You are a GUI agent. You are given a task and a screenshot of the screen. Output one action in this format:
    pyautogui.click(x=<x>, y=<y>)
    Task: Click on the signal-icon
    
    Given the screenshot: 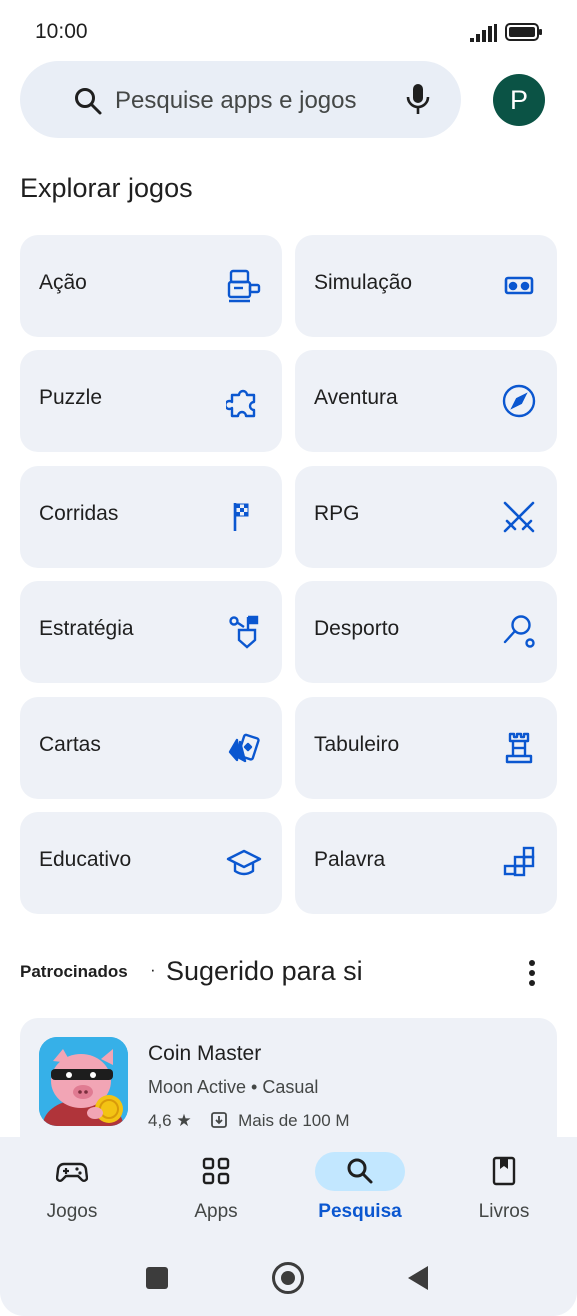 What is the action you would take?
    pyautogui.click(x=483, y=33)
    